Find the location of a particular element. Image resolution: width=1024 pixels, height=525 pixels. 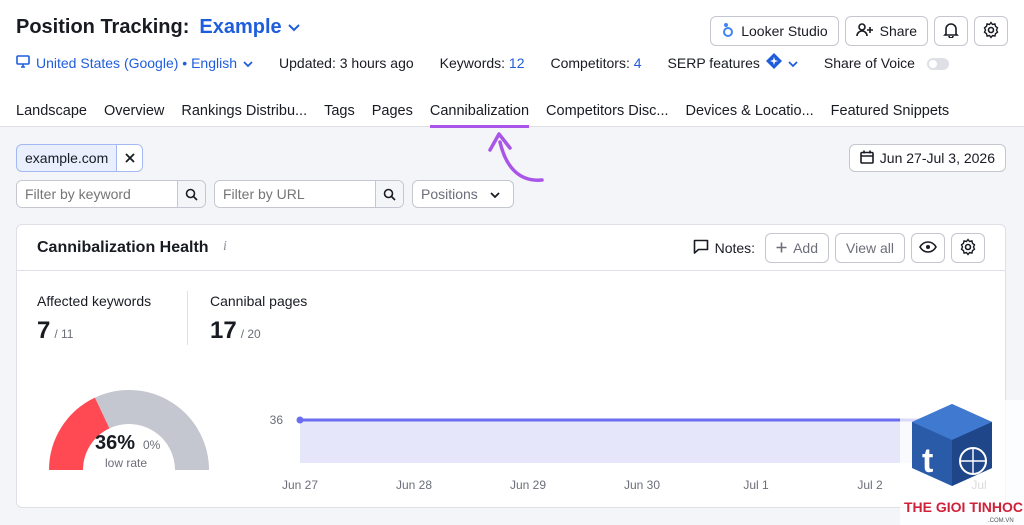

serp-features-selector: SERP features is located at coordinates (733, 62).